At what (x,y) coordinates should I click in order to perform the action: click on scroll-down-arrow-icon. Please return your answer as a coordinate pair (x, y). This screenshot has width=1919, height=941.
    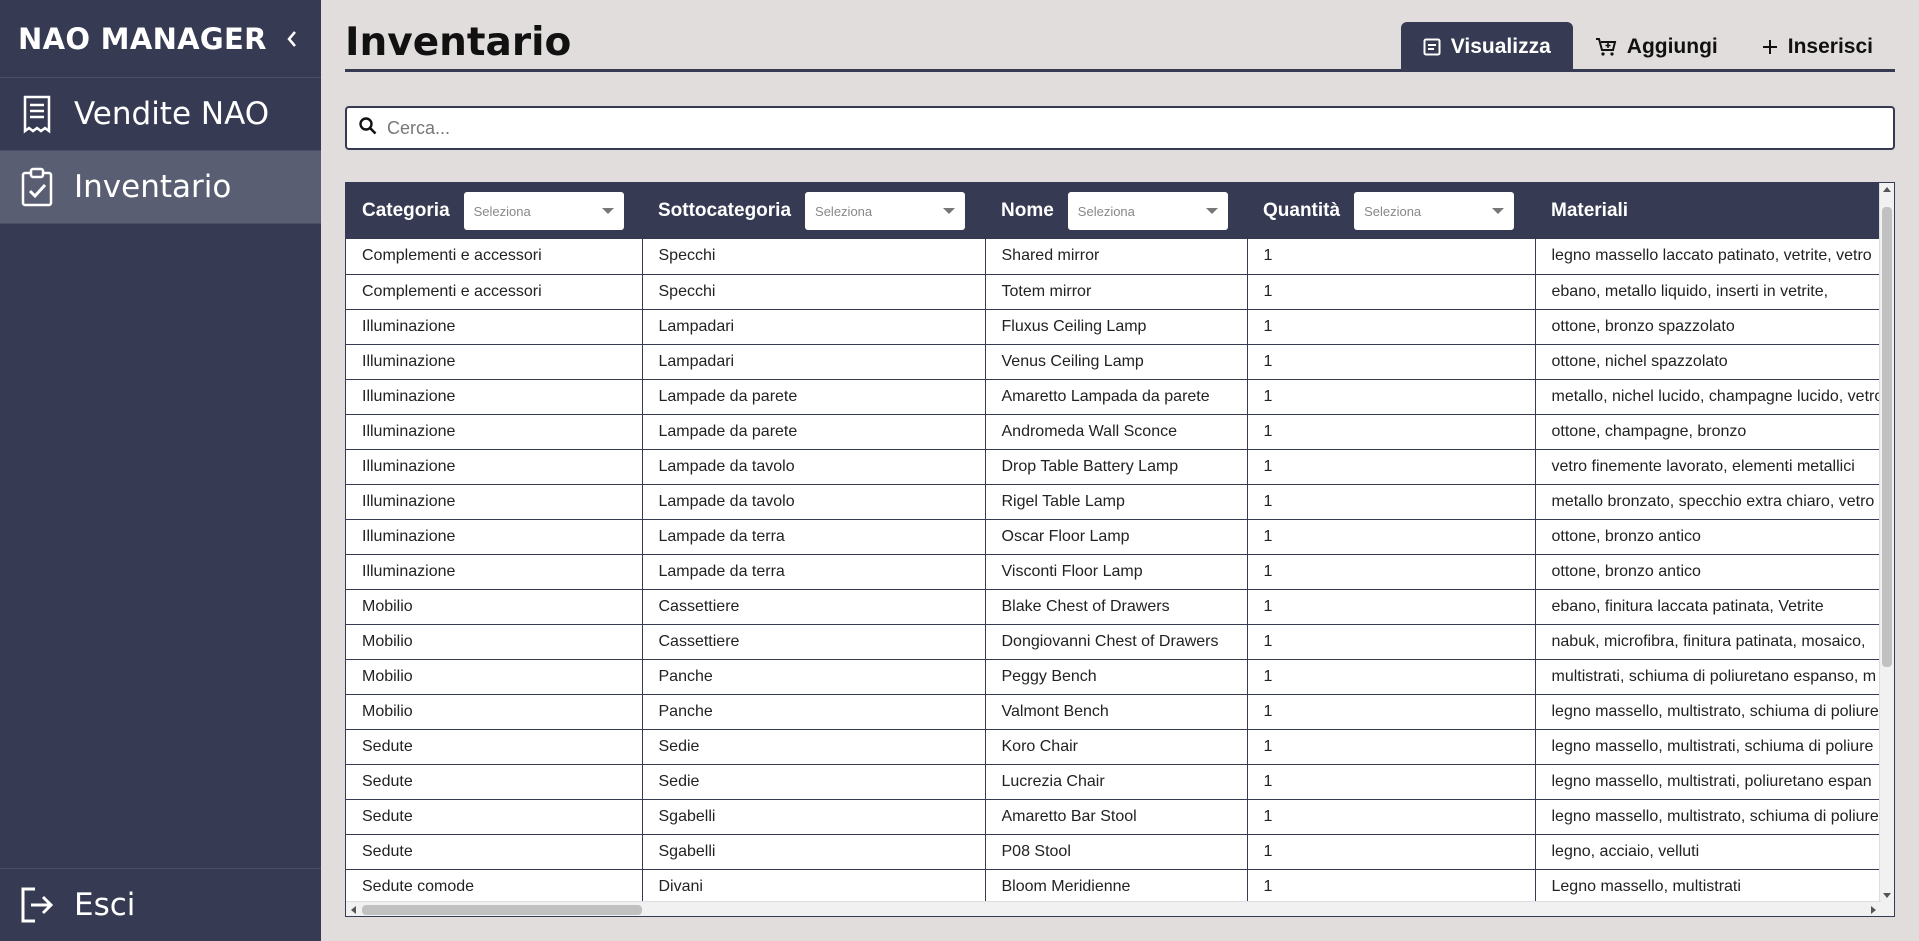
    Looking at the image, I should click on (1887, 895).